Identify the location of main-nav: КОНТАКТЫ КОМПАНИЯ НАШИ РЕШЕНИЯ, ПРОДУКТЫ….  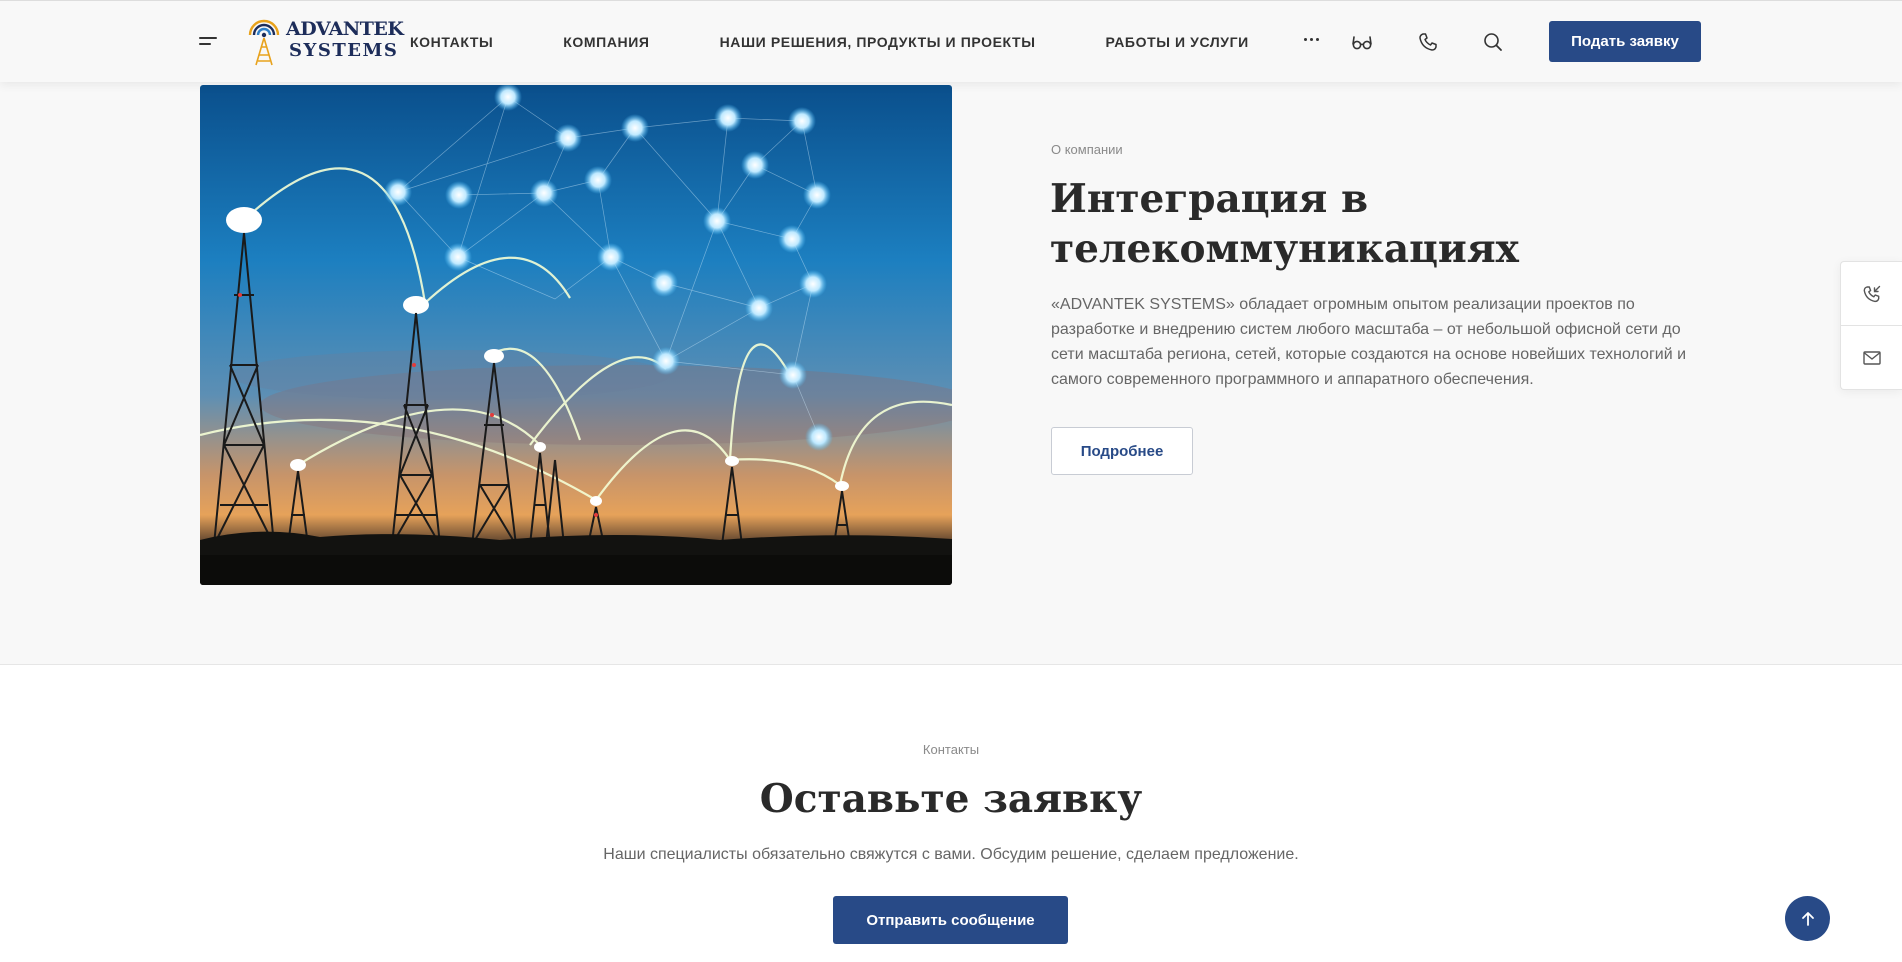
(864, 42).